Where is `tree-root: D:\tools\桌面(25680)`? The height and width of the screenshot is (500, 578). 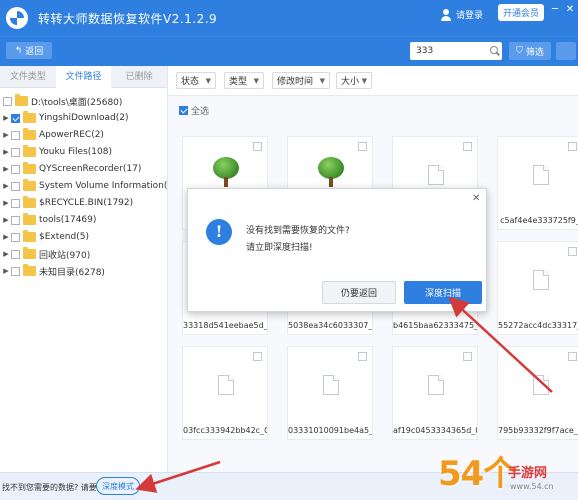 tree-root: D:\tools\桌面(25680) is located at coordinates (62, 101).